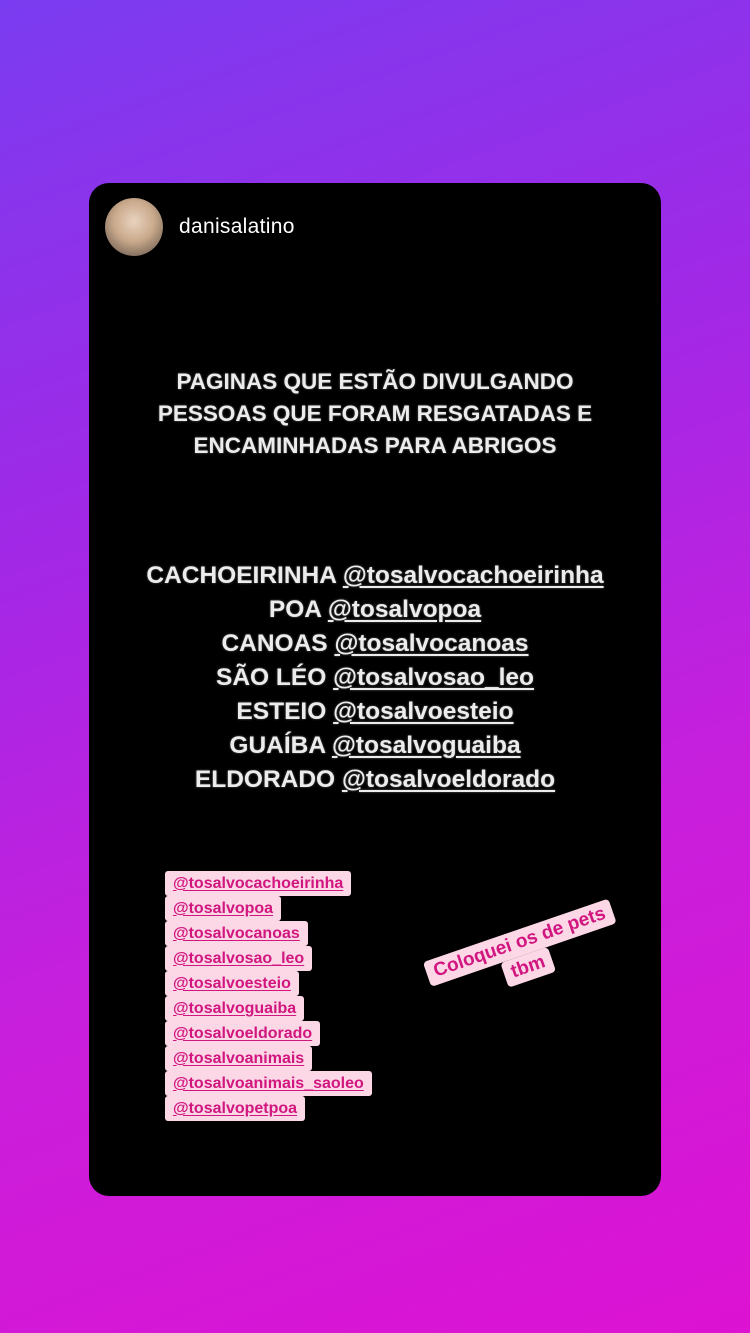 This screenshot has height=1333, width=750. I want to click on mention-sticker-label: @tosalvoeldorado, so click(243, 1033).